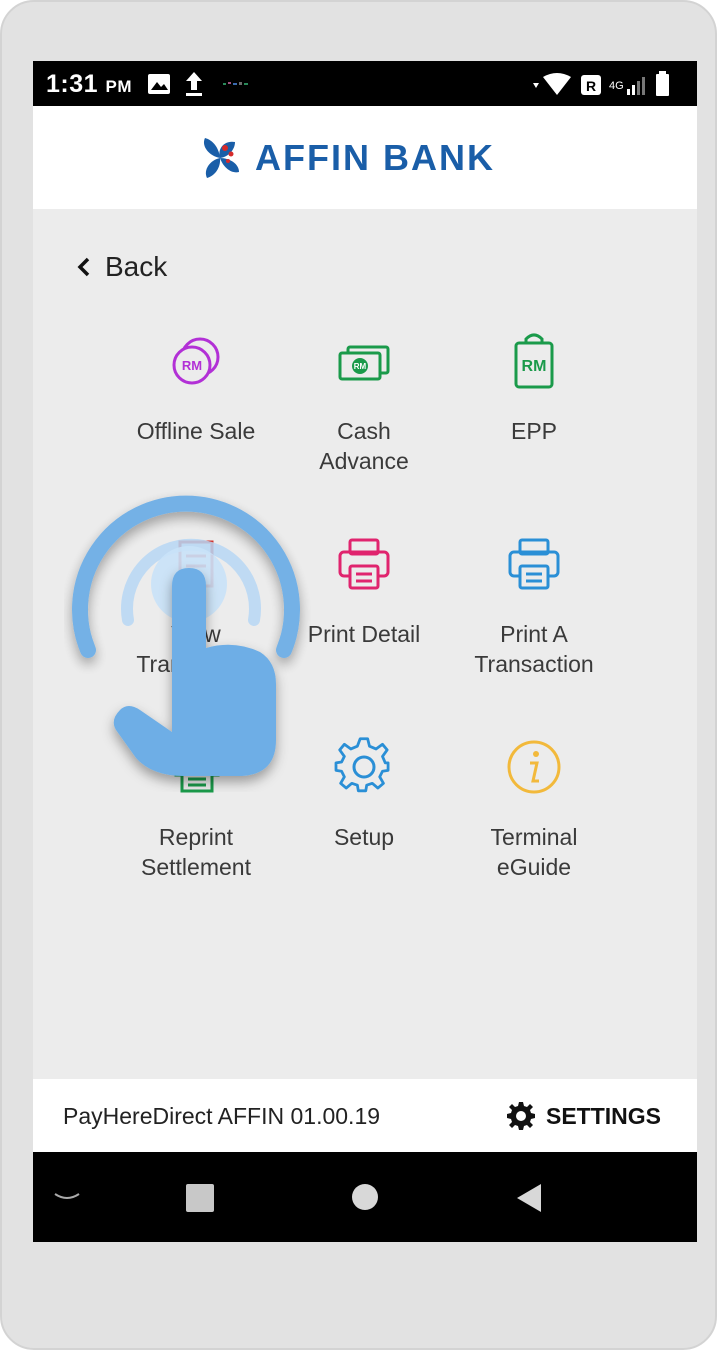 The image size is (717, 1350). Describe the element at coordinates (83, 267) in the screenshot. I see `chevron-left-icon` at that location.